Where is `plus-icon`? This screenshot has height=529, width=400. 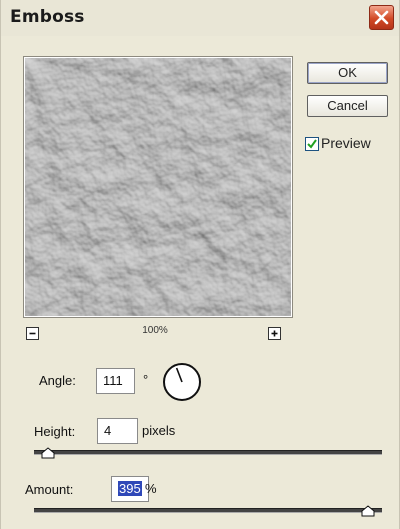 plus-icon is located at coordinates (274, 333).